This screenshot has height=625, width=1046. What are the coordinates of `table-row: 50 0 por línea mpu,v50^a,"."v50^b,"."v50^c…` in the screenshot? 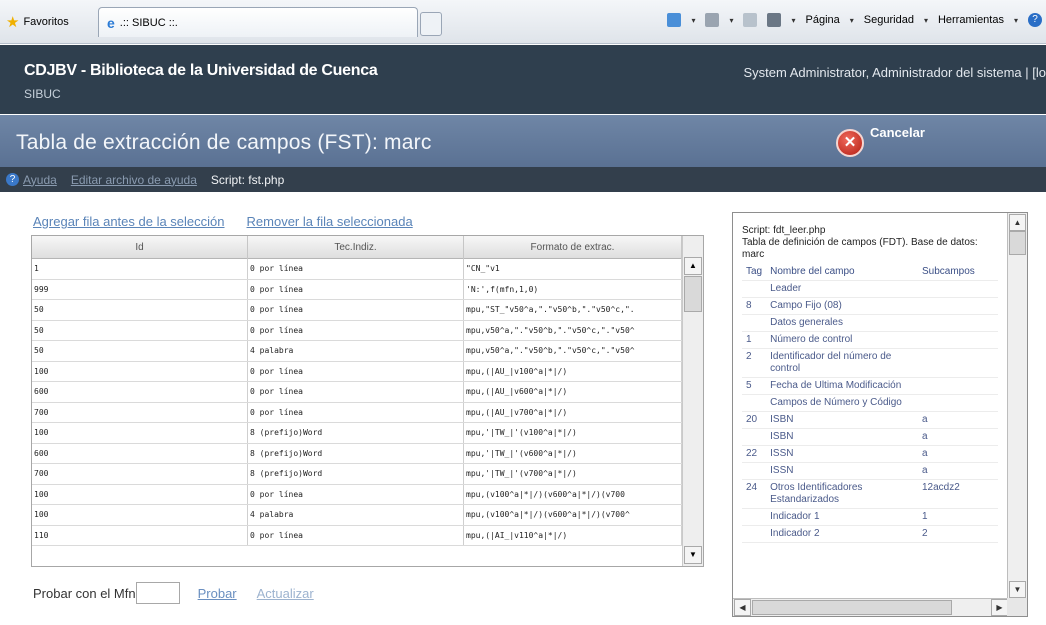 It's located at (357, 330).